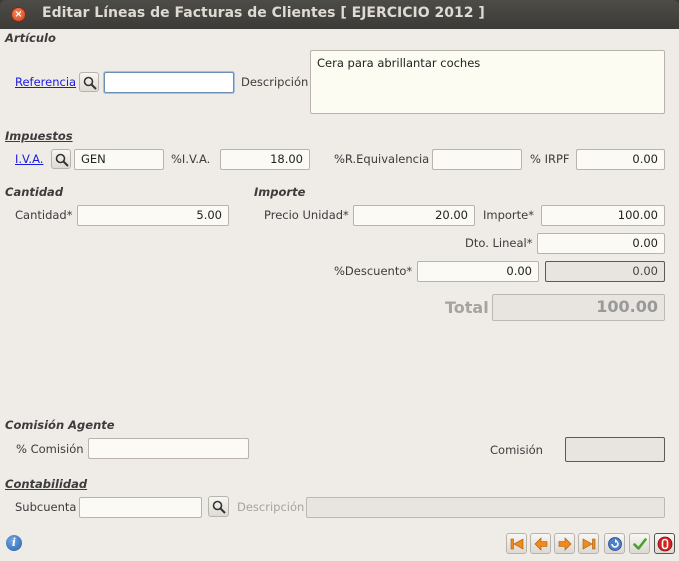 The image size is (679, 561). Describe the element at coordinates (271, 507) in the screenshot. I see `subcuenta-descripcion-label: Descripción` at that location.